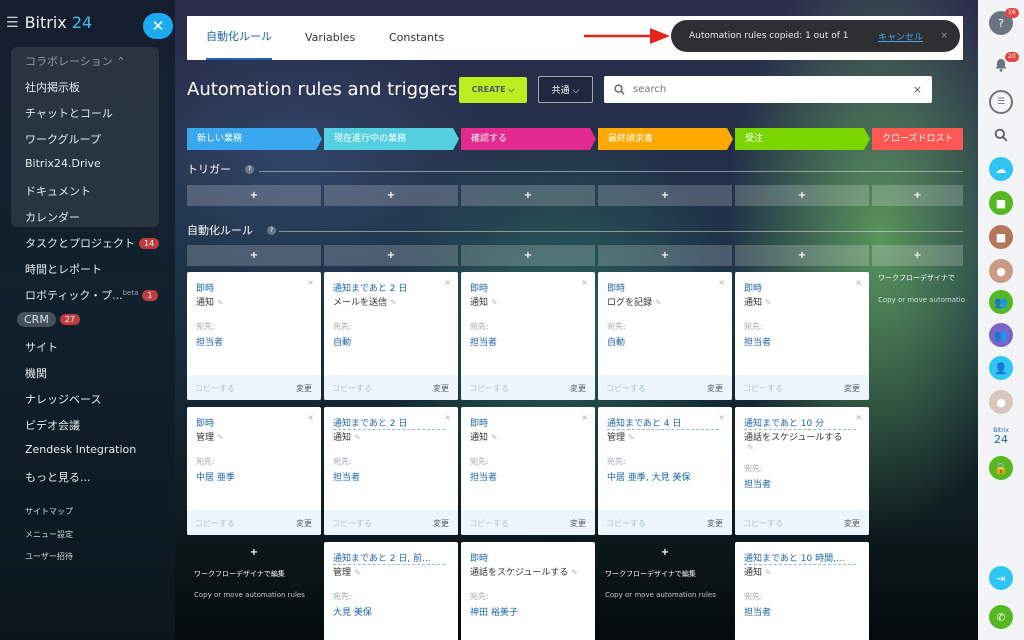 The width and height of the screenshot is (1024, 640). I want to click on rule-timing: 通知まであと 4 日, so click(663, 423).